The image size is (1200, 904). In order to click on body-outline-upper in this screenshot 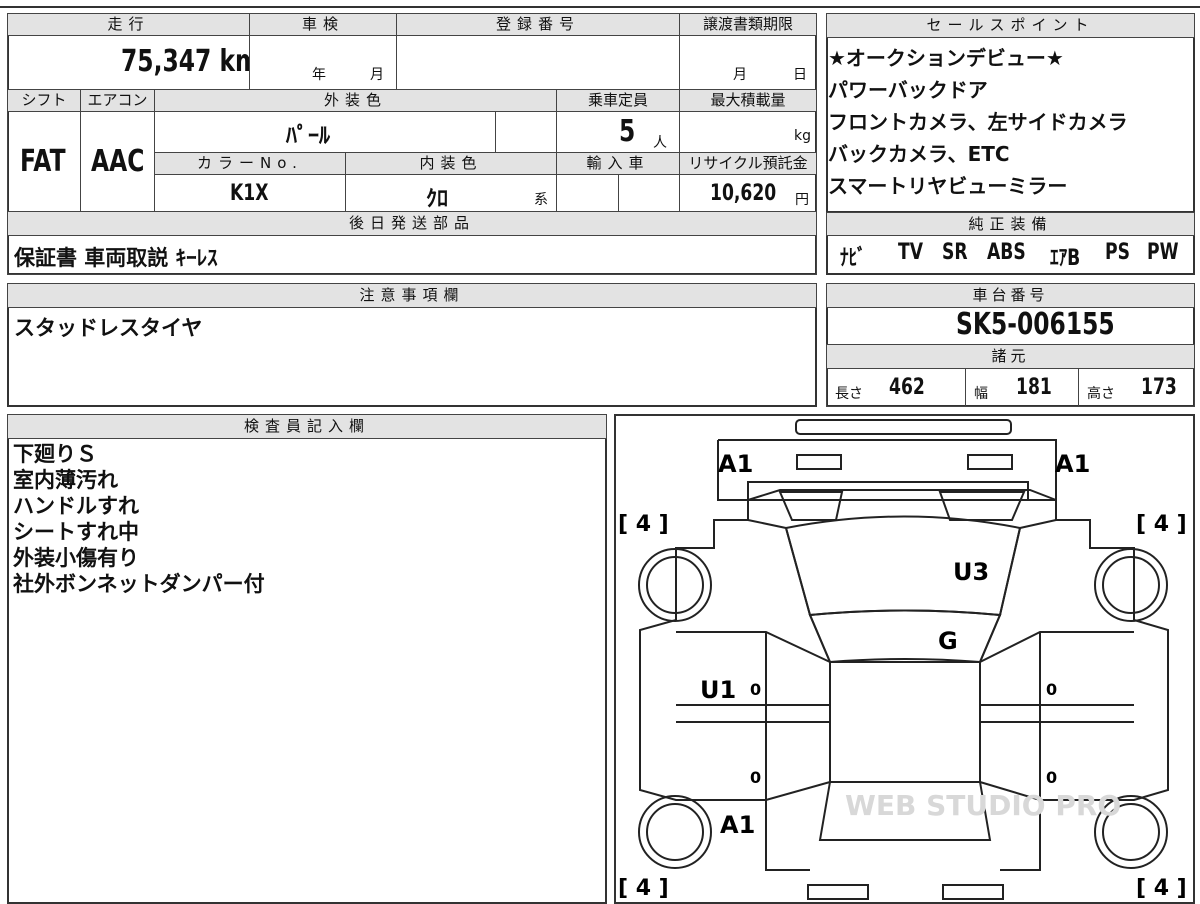, I will do `click(958, 645)`.